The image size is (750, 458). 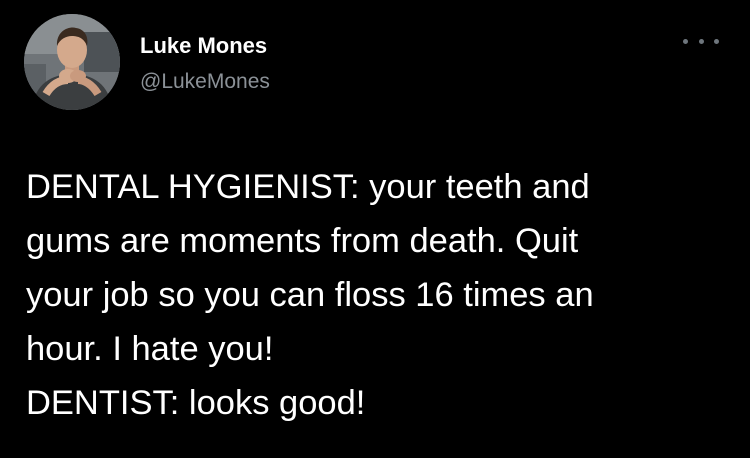 I want to click on tweet-line: DENTAL HYGIENIST: your teeth and, so click(x=308, y=187).